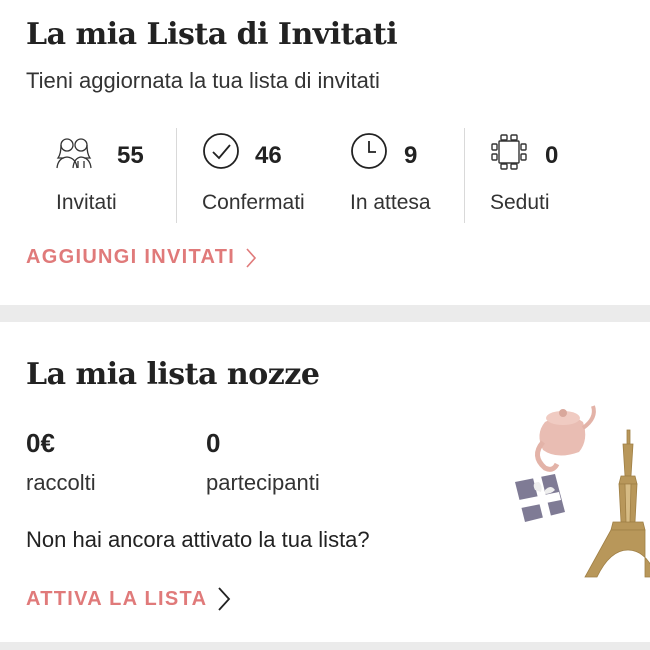 The image size is (650, 650). Describe the element at coordinates (74, 152) in the screenshot. I see `guests-icon` at that location.